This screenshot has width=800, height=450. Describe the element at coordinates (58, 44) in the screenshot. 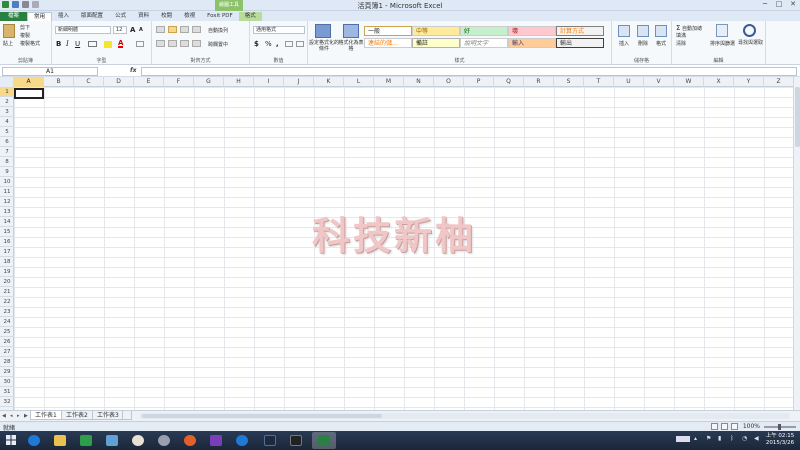

I see `bold-button: B` at that location.